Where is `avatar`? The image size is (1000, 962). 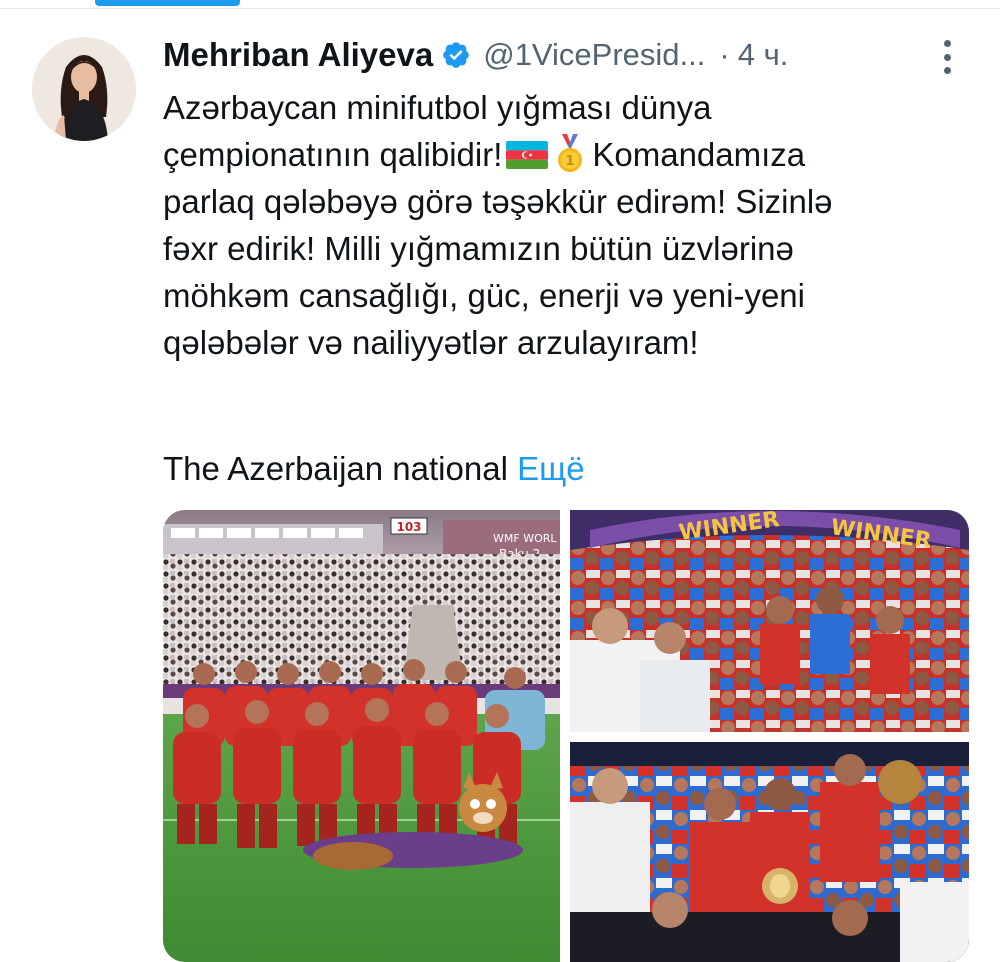 avatar is located at coordinates (84, 89).